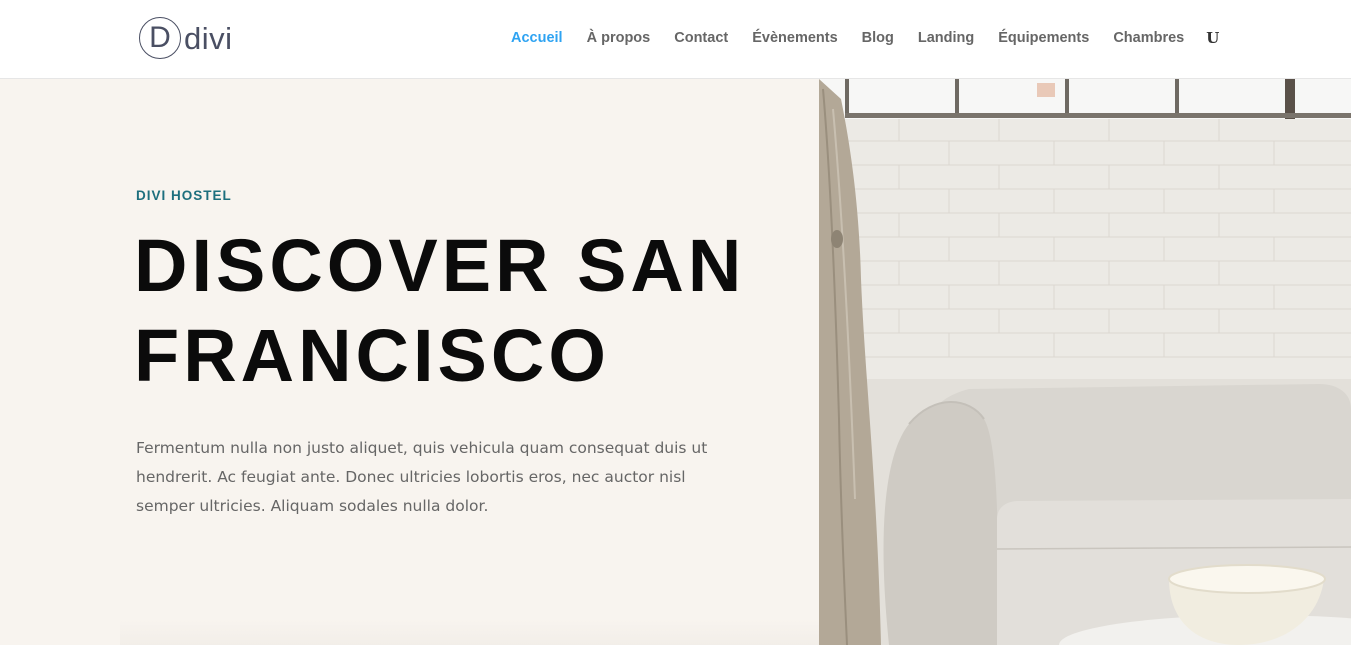  What do you see at coordinates (878, 38) in the screenshot?
I see `nav-item-blog: Blog` at bounding box center [878, 38].